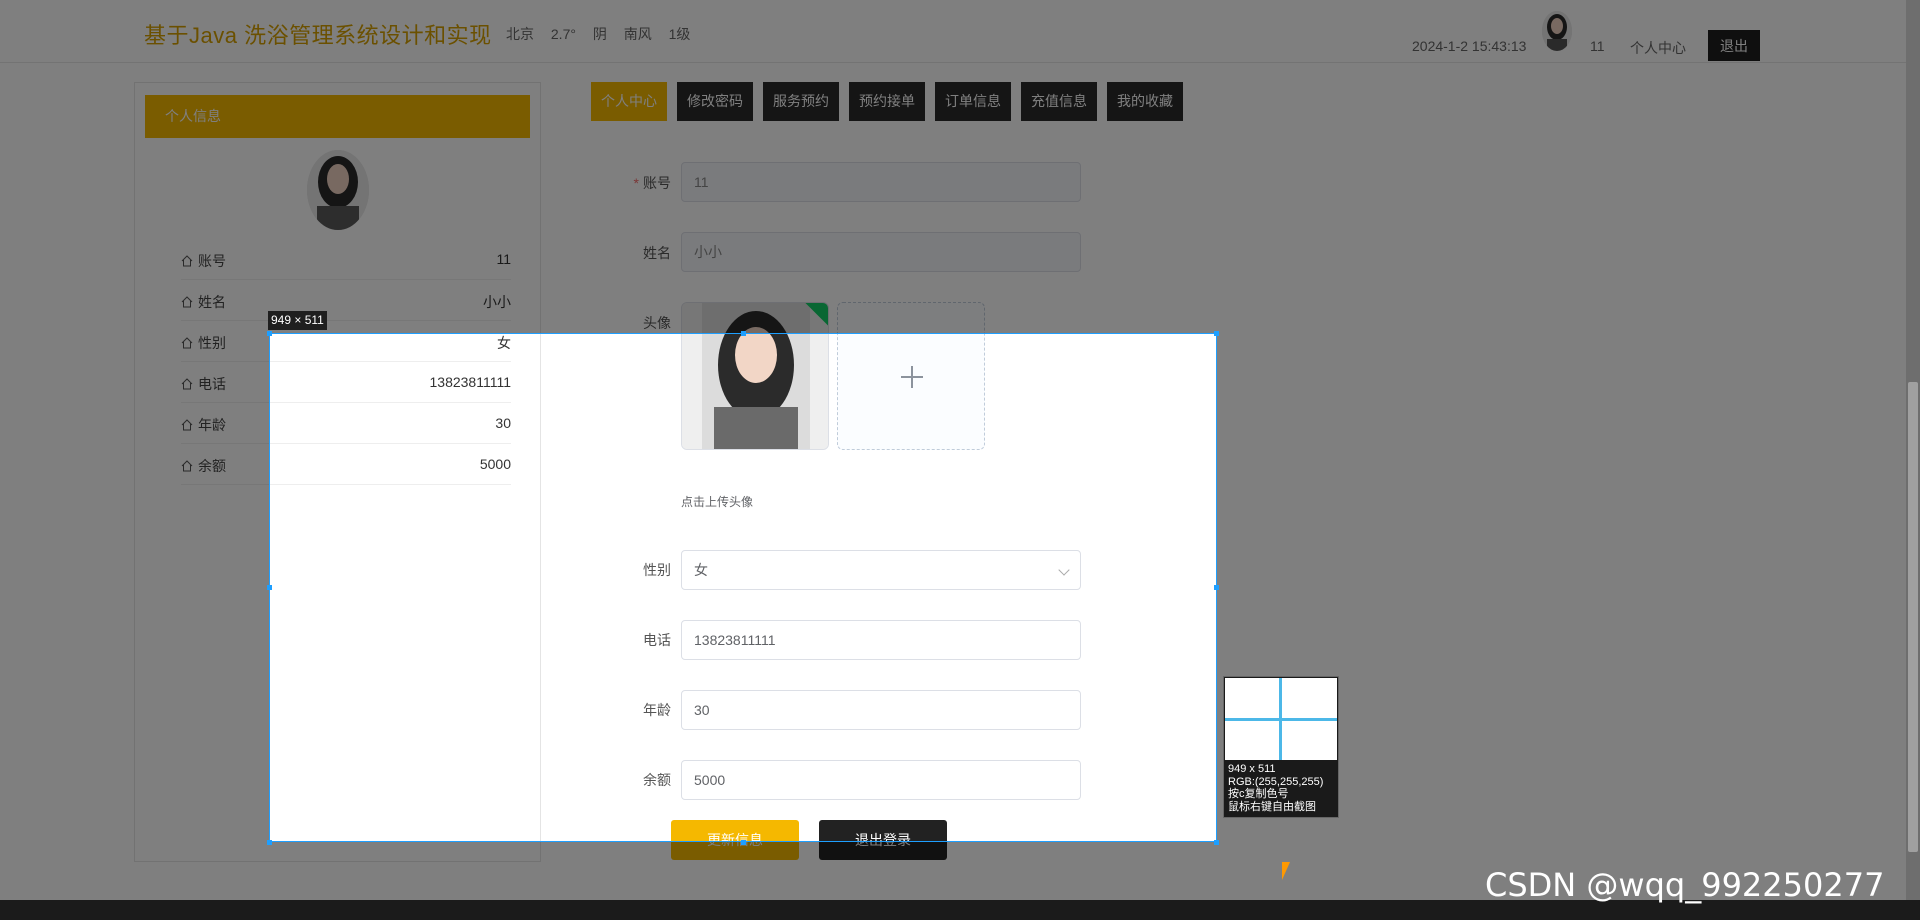  Describe the element at coordinates (1290, 871) in the screenshot. I see `mouse-cursor-icon` at that location.